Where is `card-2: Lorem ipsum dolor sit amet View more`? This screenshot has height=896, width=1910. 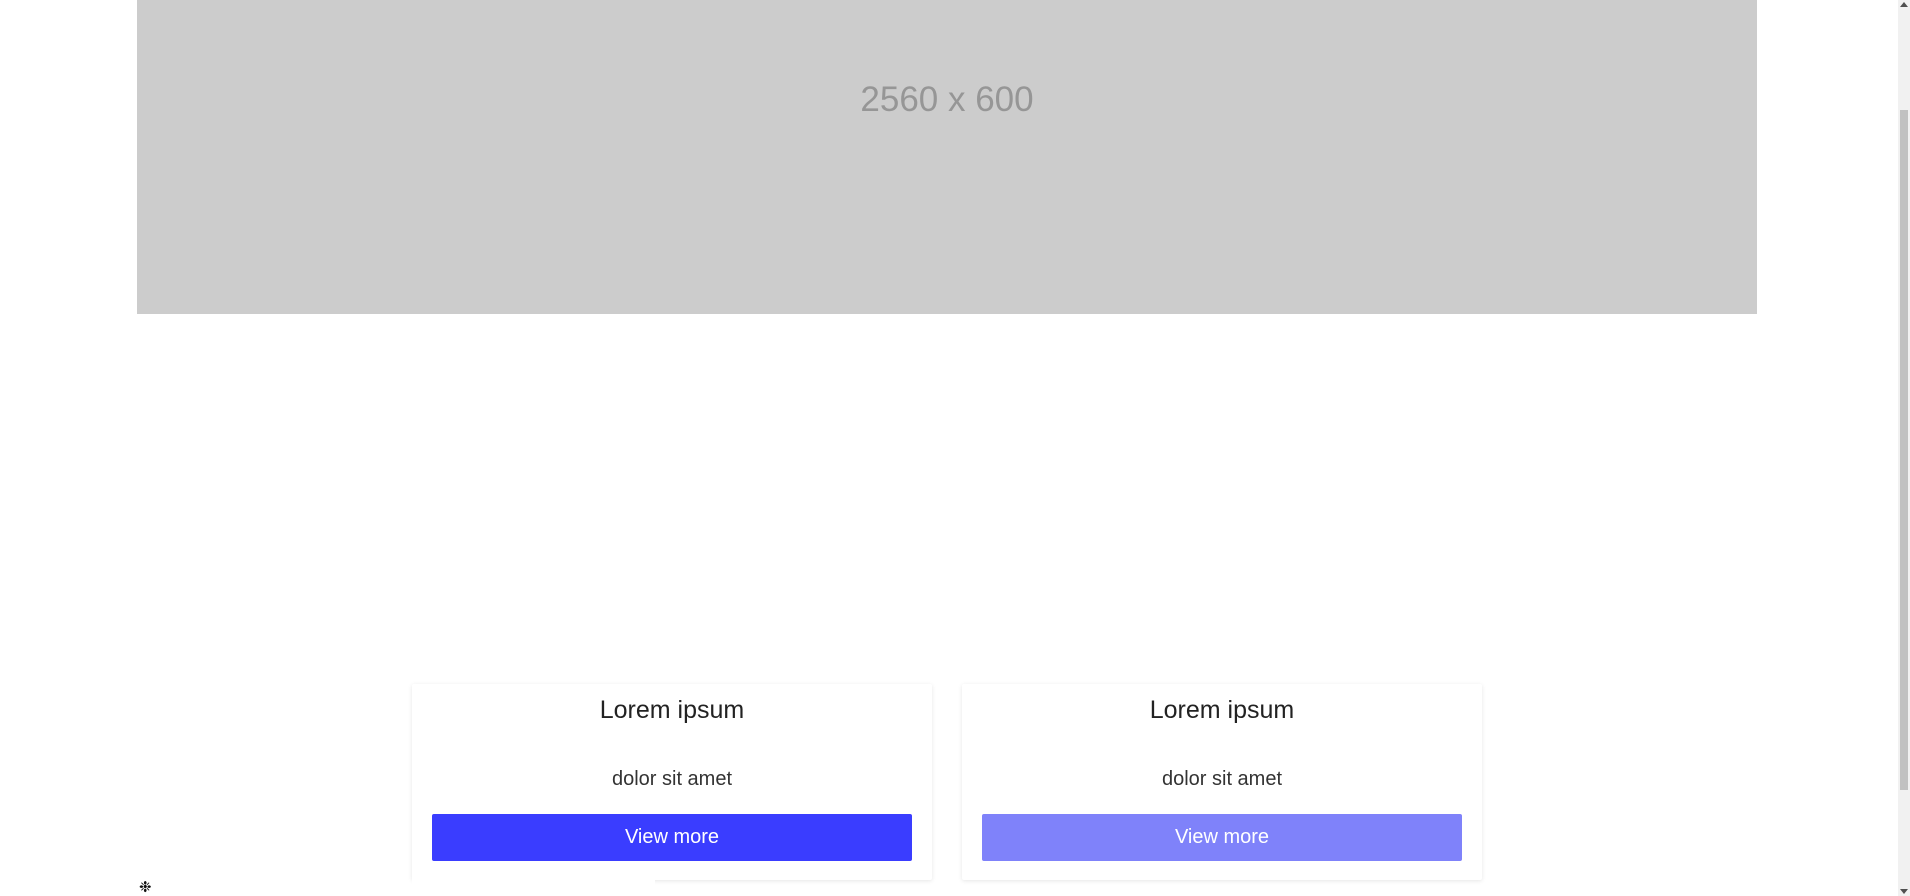
card-2: Lorem ipsum dolor sit amet View more is located at coordinates (1222, 782).